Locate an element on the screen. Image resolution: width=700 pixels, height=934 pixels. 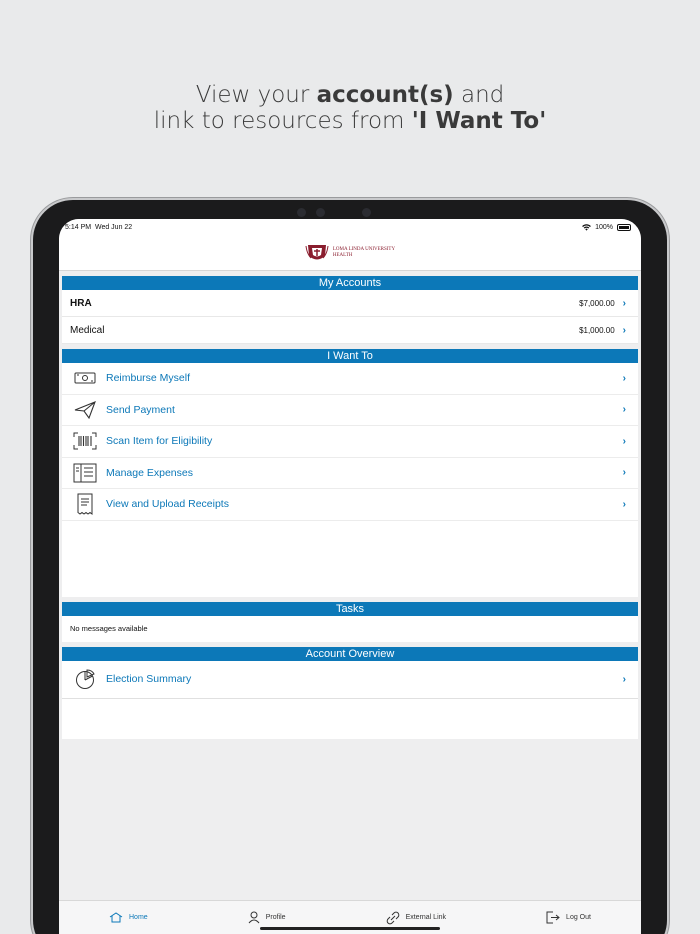
account-overview-panel: Account Overview Election Summary › is located at coordinates (350, 692).